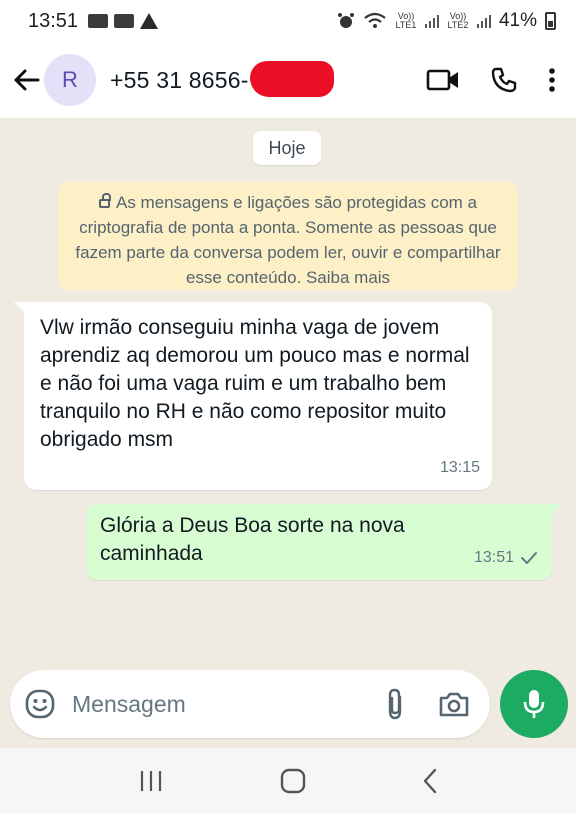 This screenshot has width=576, height=814. I want to click on microphone-icon, so click(534, 704).